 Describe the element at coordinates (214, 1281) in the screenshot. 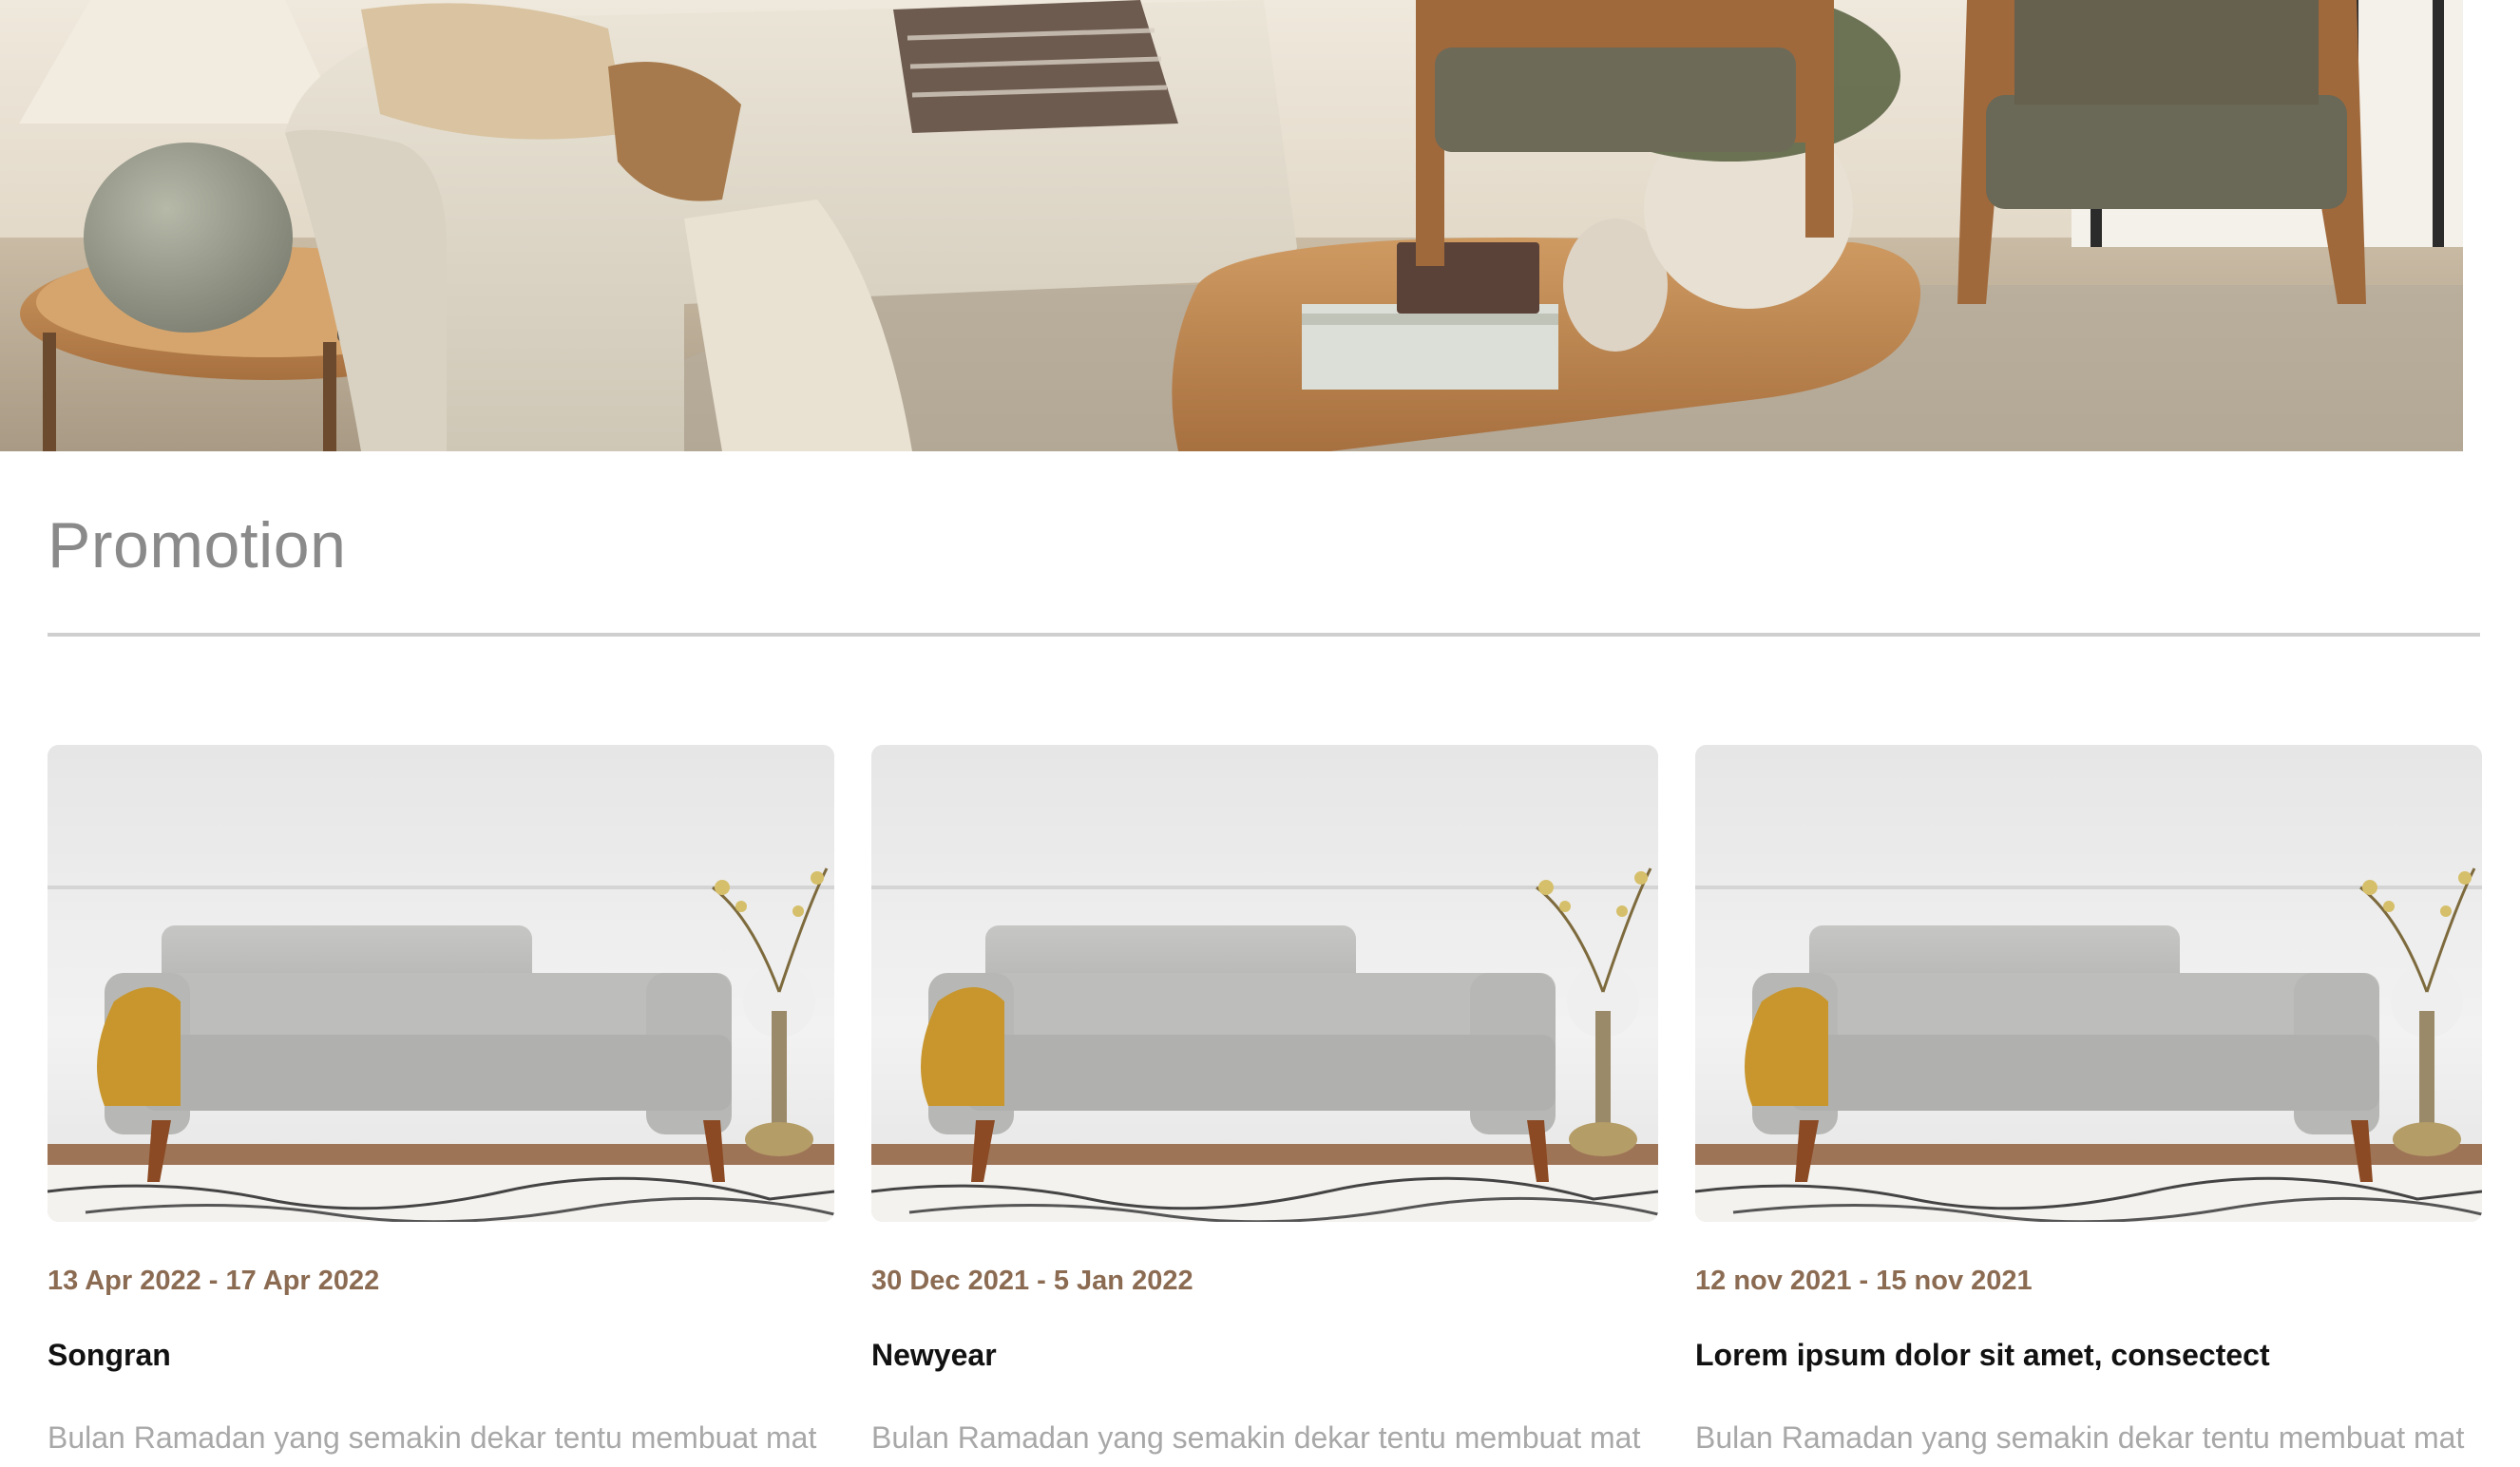

I see `promotion-date: 13 Apr 2022 - 17 Apr 2022` at that location.